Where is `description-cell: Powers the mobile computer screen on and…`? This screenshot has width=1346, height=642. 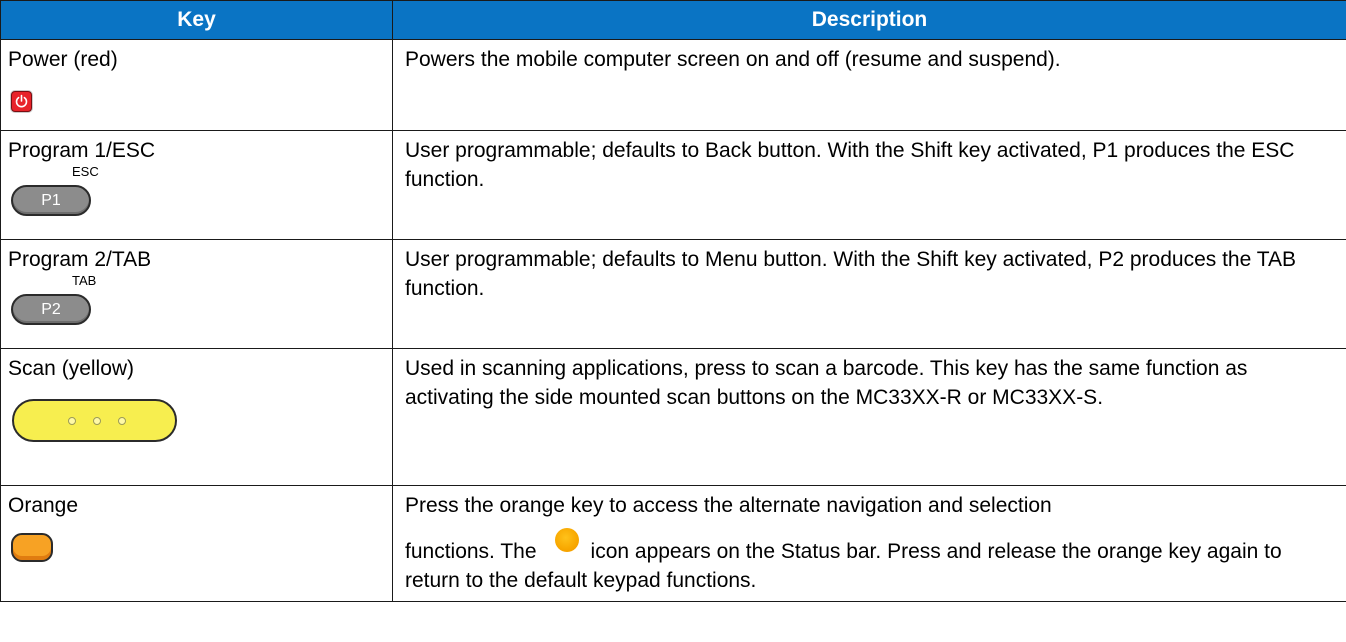 description-cell: Powers the mobile computer screen on and… is located at coordinates (869, 85).